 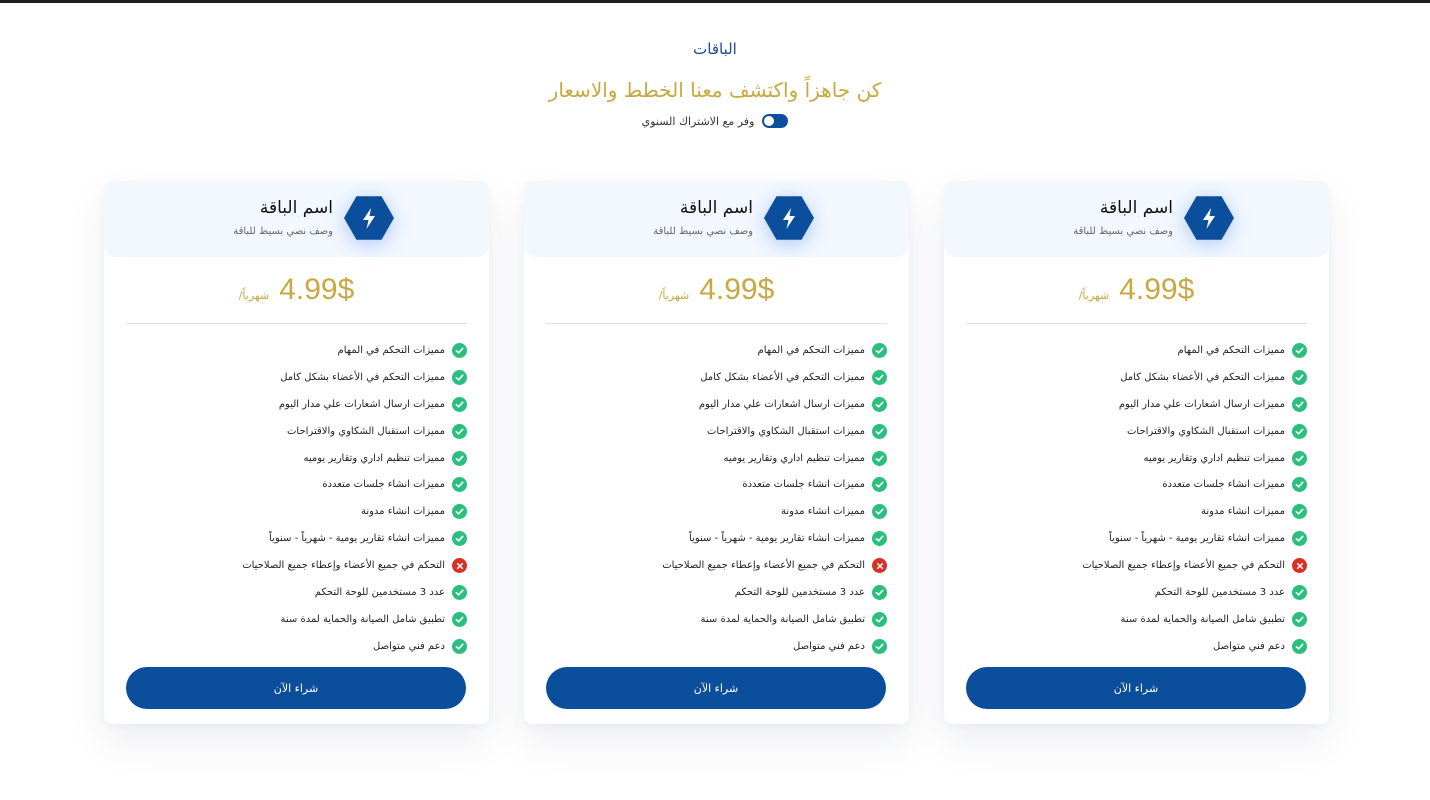 I want to click on feature-text: دعم فني متواصل, so click(x=829, y=646).